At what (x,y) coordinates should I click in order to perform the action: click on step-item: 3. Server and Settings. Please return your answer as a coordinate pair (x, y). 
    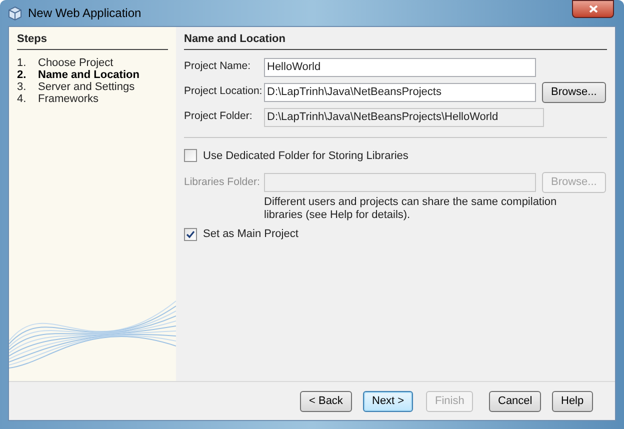
    Looking at the image, I should click on (76, 86).